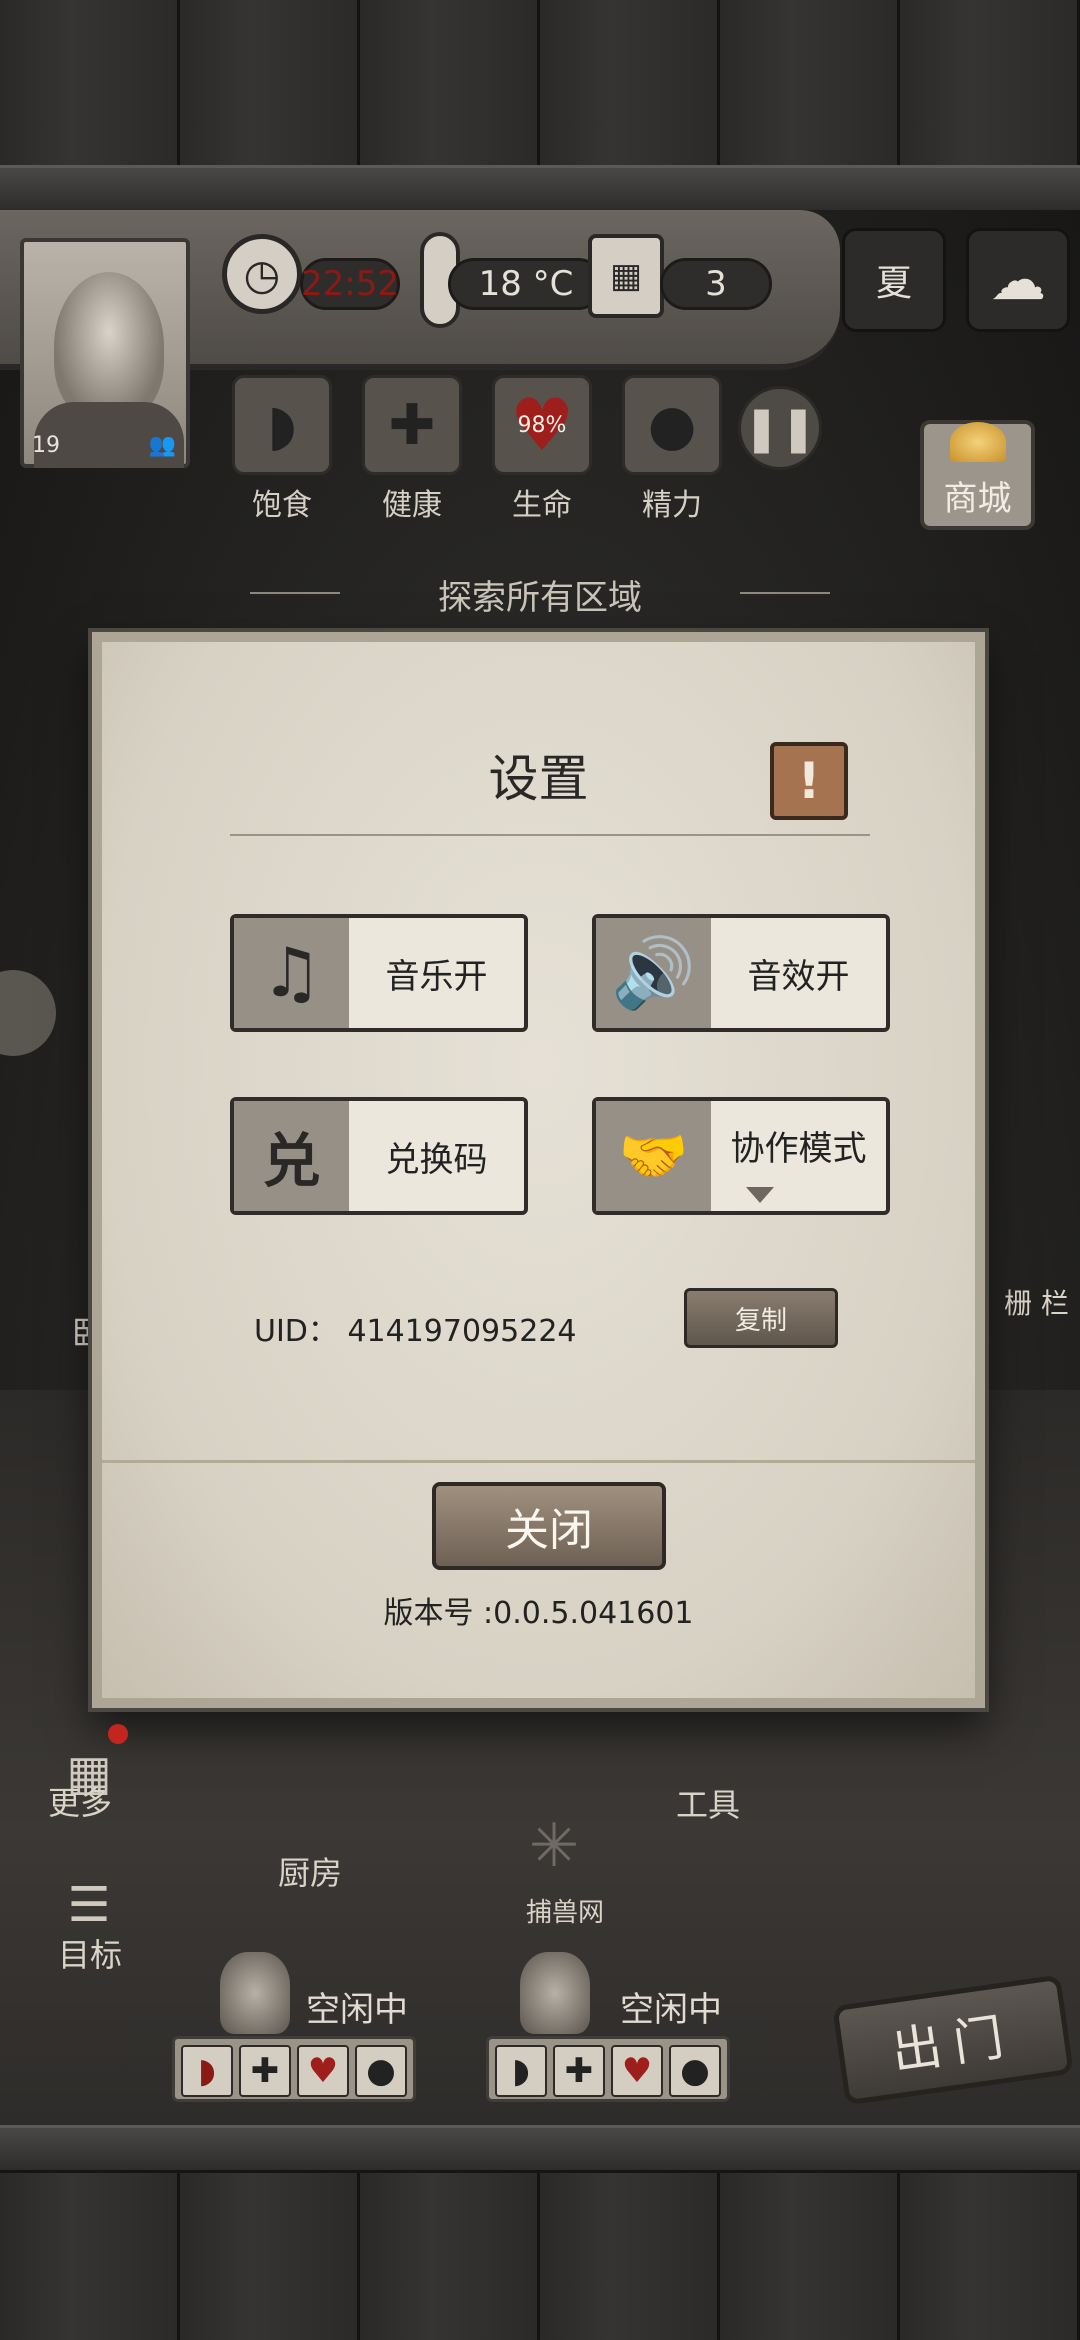  Describe the element at coordinates (538, 1613) in the screenshot. I see `version-text: 版本号 :0.0.5.041601` at that location.